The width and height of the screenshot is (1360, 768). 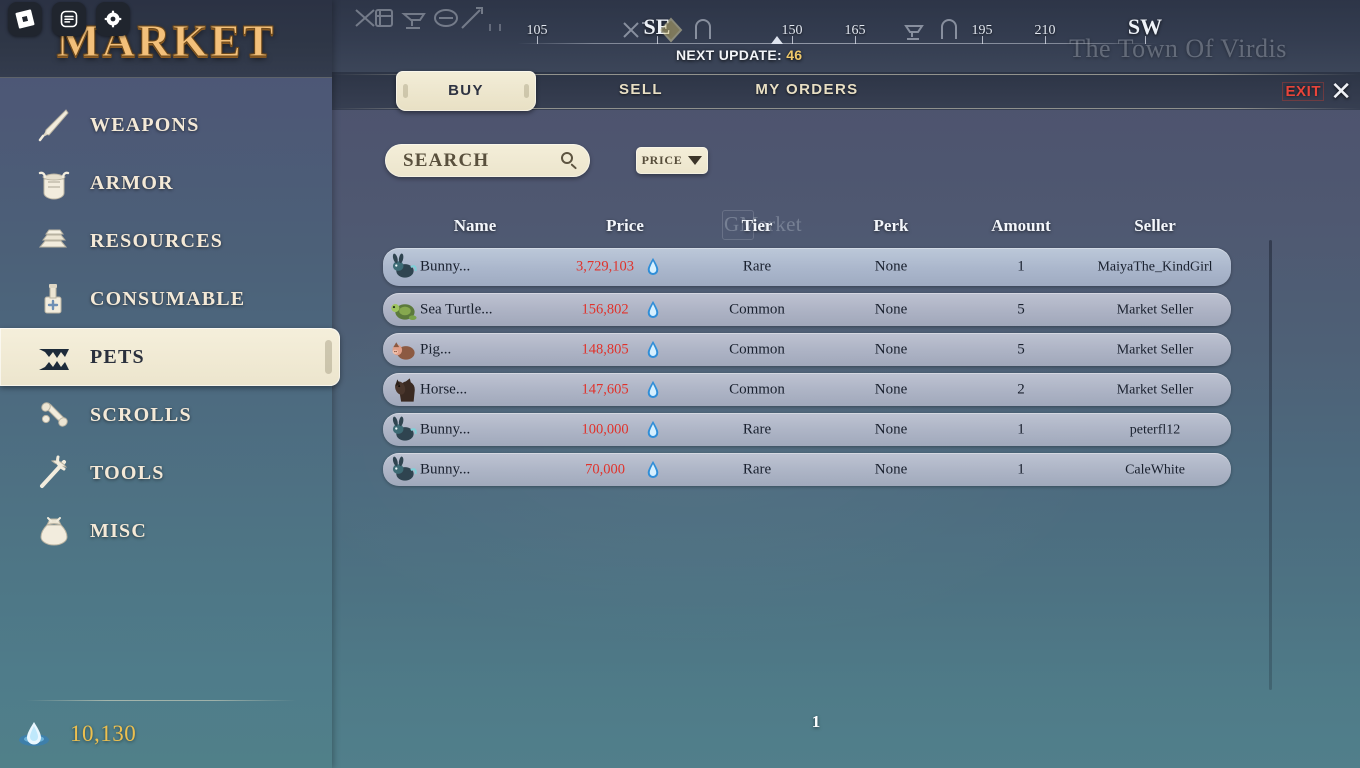 What do you see at coordinates (794, 55) in the screenshot?
I see `next-update-value: 46` at bounding box center [794, 55].